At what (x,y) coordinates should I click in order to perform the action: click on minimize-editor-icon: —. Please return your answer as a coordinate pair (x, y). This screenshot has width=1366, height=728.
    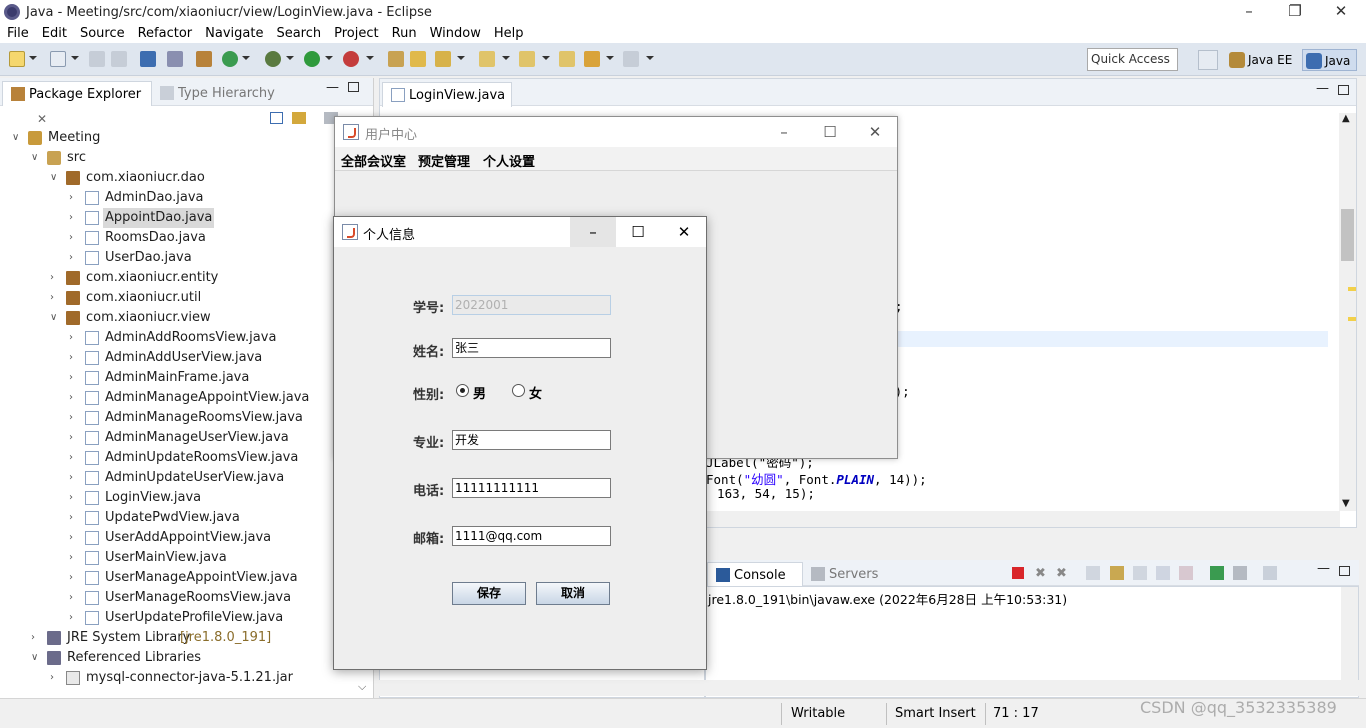
    Looking at the image, I should click on (1322, 88).